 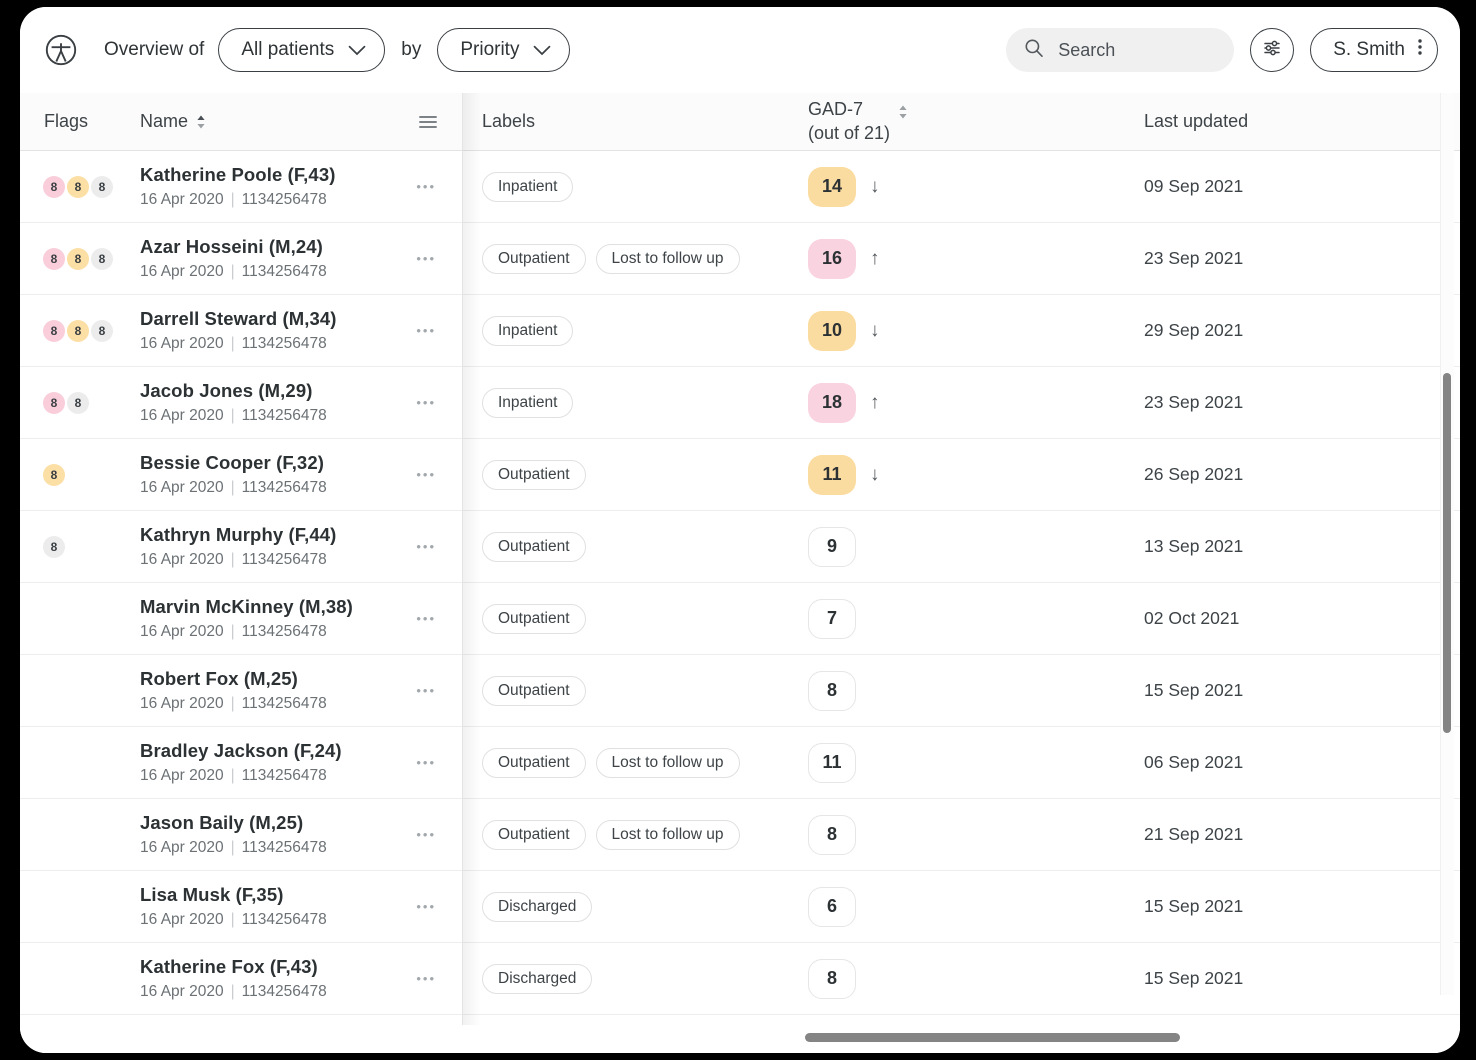 What do you see at coordinates (1447, 553) in the screenshot?
I see `vertical-scrollbar-thumb` at bounding box center [1447, 553].